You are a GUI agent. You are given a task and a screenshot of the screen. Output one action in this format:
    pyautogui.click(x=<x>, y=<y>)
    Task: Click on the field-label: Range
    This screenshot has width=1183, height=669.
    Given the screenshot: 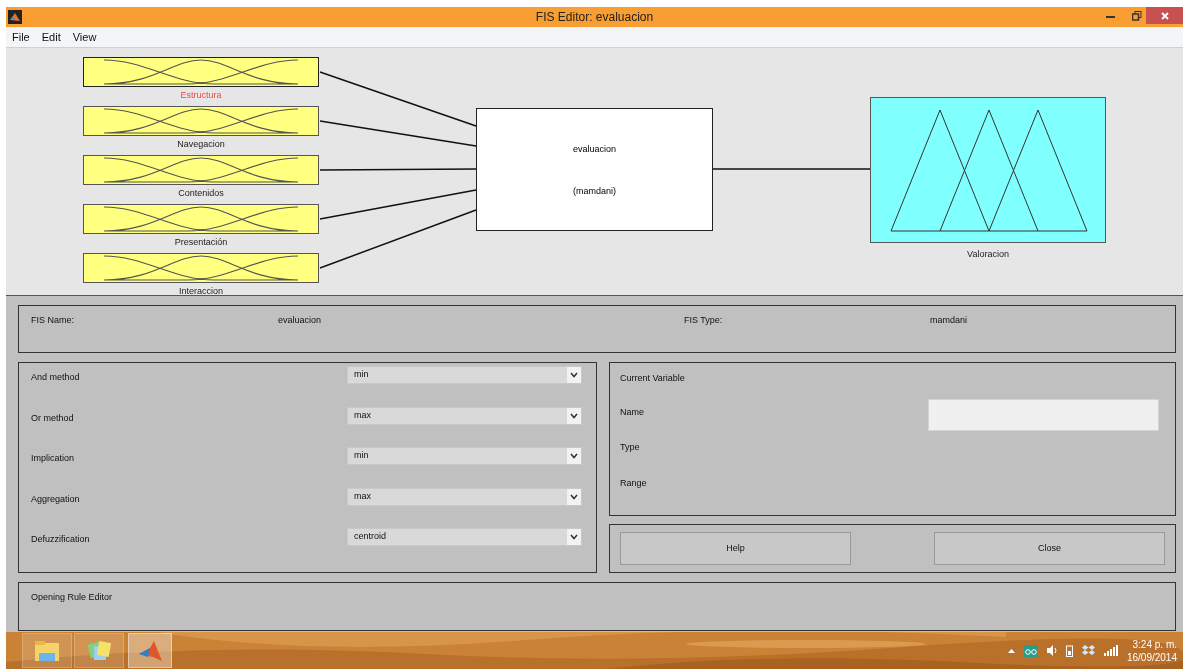 What is the action you would take?
    pyautogui.click(x=633, y=483)
    